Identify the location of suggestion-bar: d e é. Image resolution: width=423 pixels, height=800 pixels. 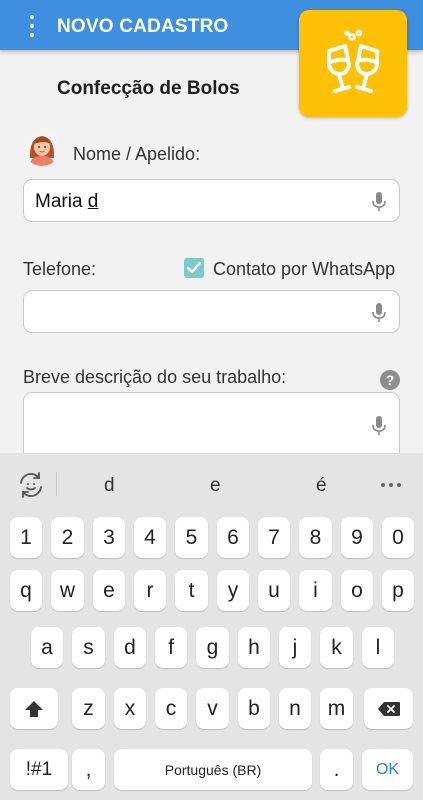
(211, 484).